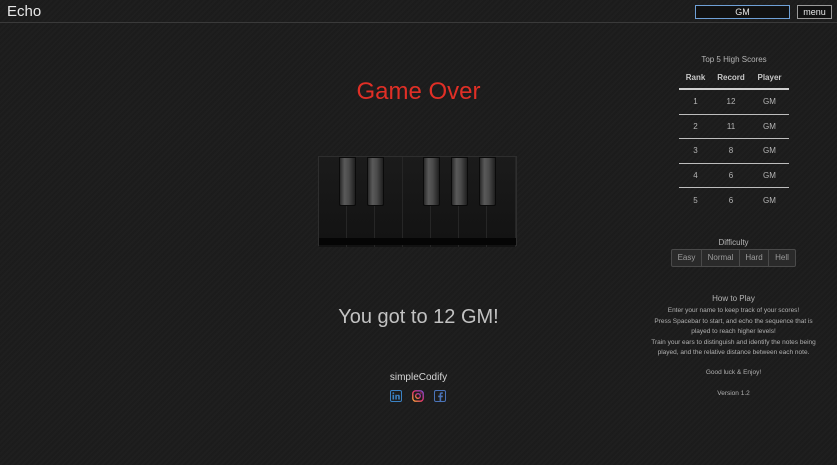 Image resolution: width=837 pixels, height=465 pixels. I want to click on table-row: 3 8 GM, so click(734, 151).